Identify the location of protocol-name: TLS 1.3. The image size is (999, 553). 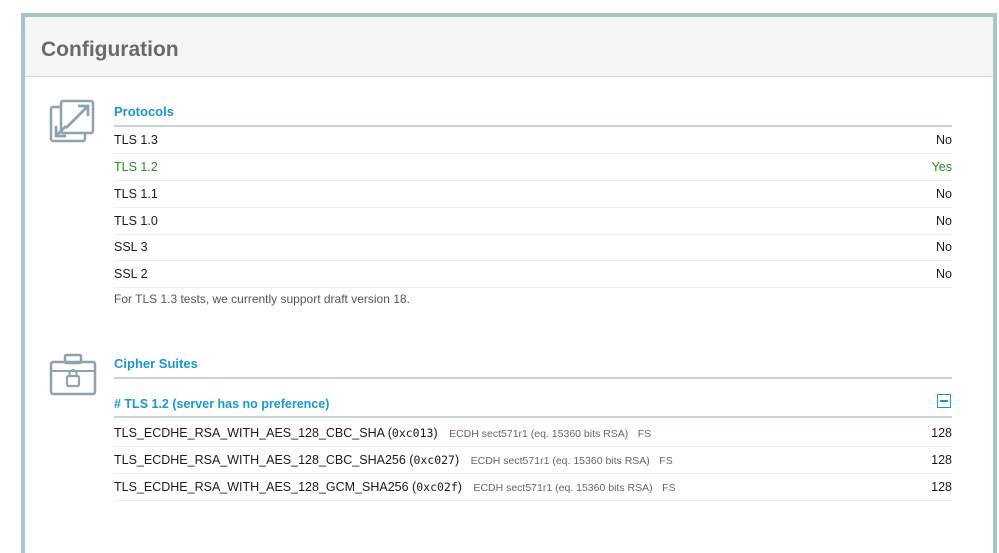
(136, 140).